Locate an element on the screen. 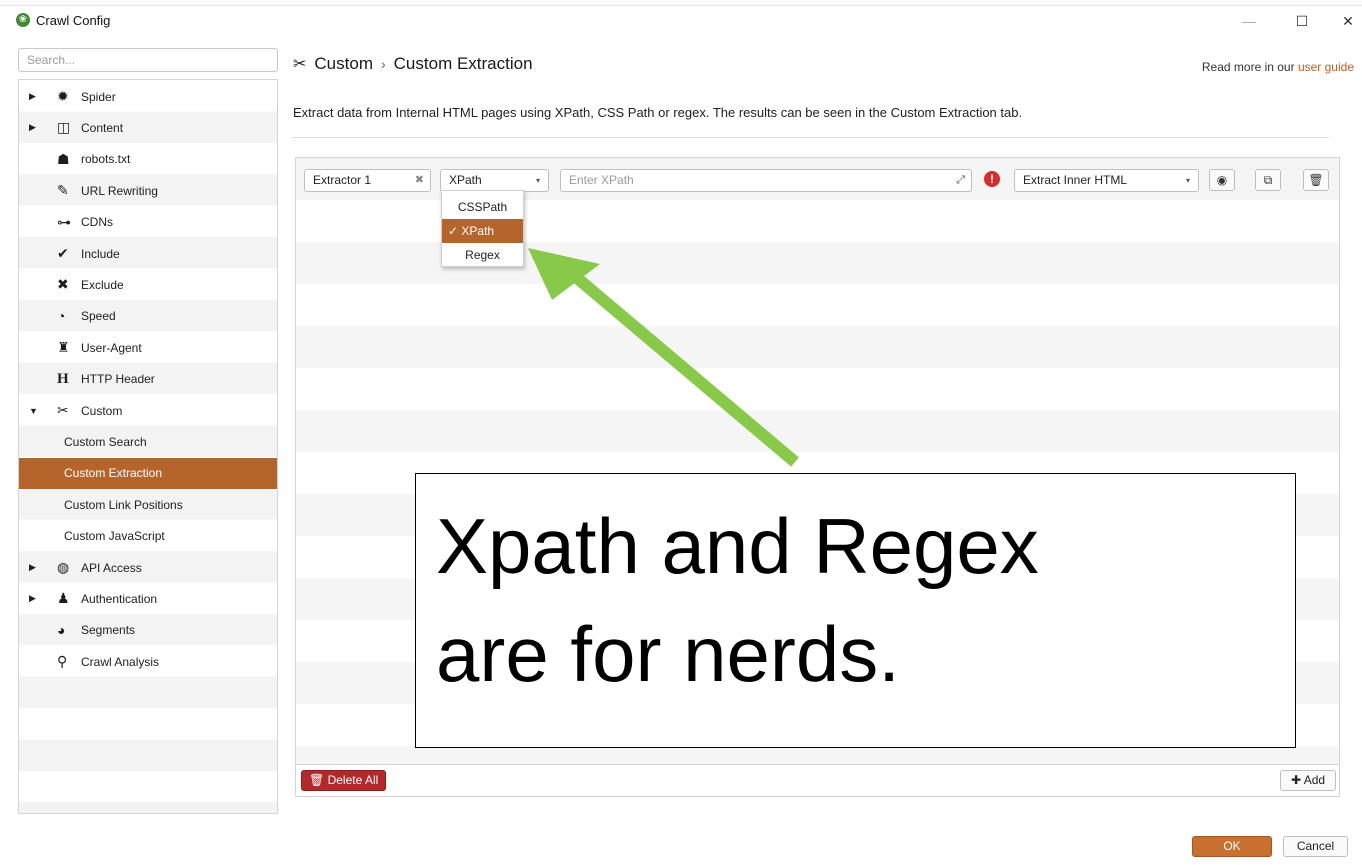 Image resolution: width=1362 pixels, height=865 pixels. add-label: Add is located at coordinates (1314, 780).